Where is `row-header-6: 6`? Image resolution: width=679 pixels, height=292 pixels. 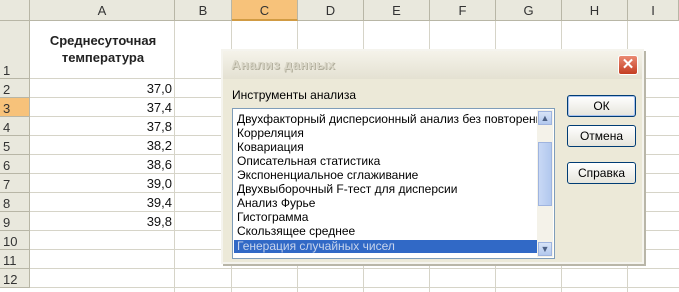
row-header-6: 6 is located at coordinates (15, 164).